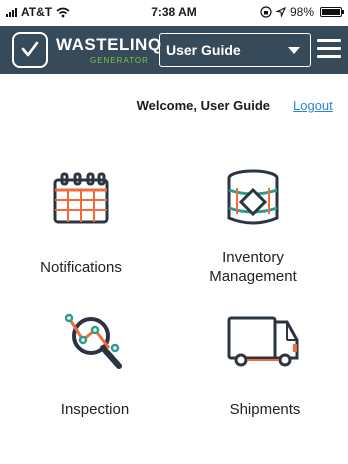  What do you see at coordinates (253, 267) in the screenshot?
I see `tile-inventory-label: Inventory Management` at bounding box center [253, 267].